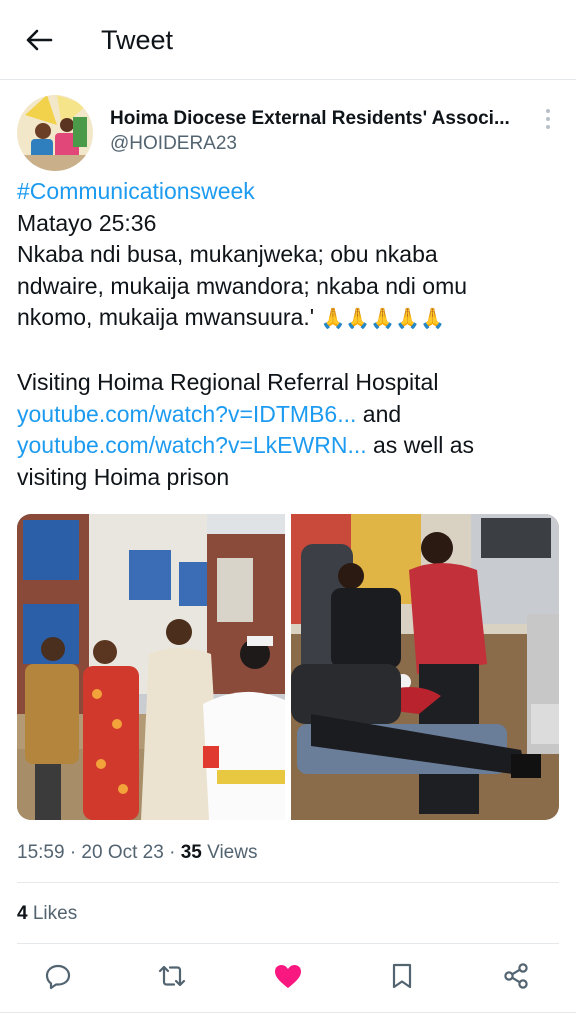  Describe the element at coordinates (87, 222) in the screenshot. I see `text-line: Matayo 25:36` at that location.